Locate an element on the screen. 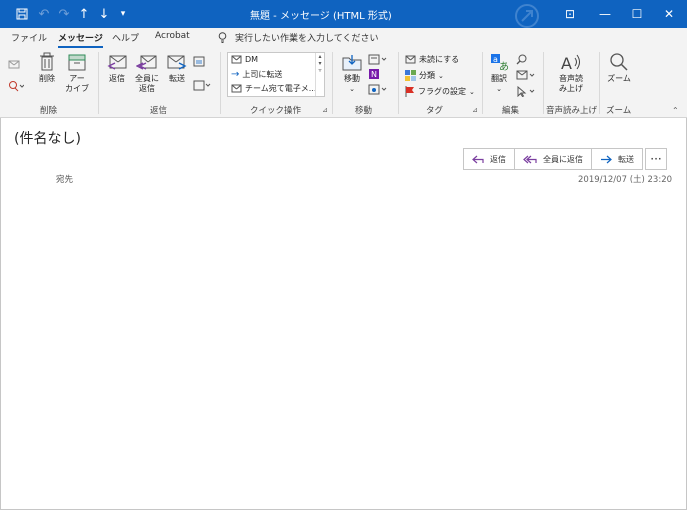 Image resolution: width=687 pixels, height=510 pixels. tell-me-search: 実行したい作業を入力してください is located at coordinates (298, 37).